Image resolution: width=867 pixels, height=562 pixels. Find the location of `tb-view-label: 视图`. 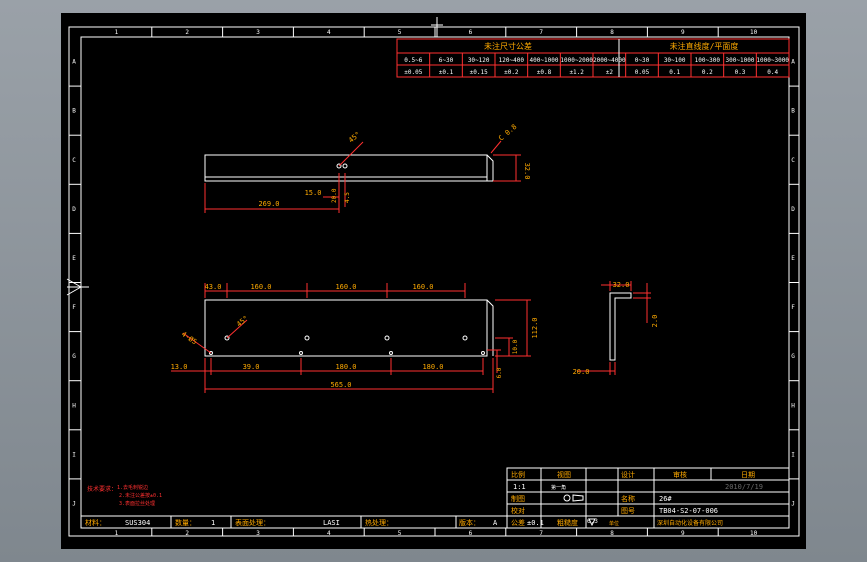

tb-view-label: 视图 is located at coordinates (564, 474).